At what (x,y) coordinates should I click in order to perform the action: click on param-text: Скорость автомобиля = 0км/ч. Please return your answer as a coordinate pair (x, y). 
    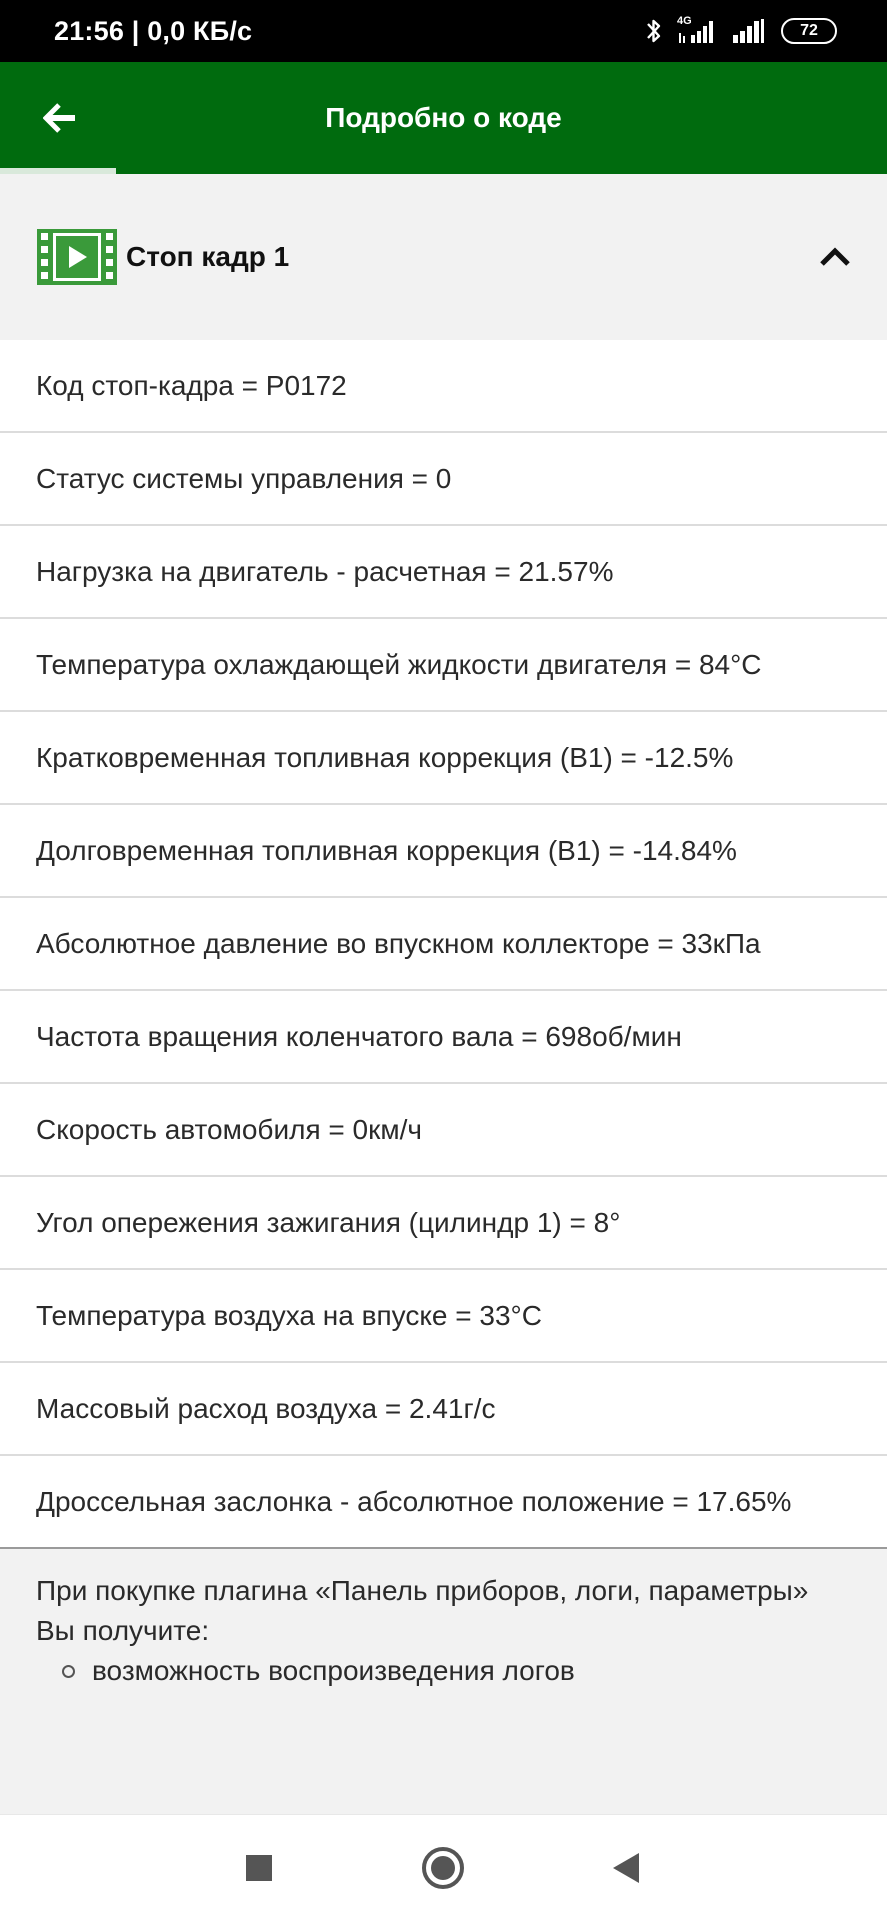
    Looking at the image, I should click on (229, 1129).